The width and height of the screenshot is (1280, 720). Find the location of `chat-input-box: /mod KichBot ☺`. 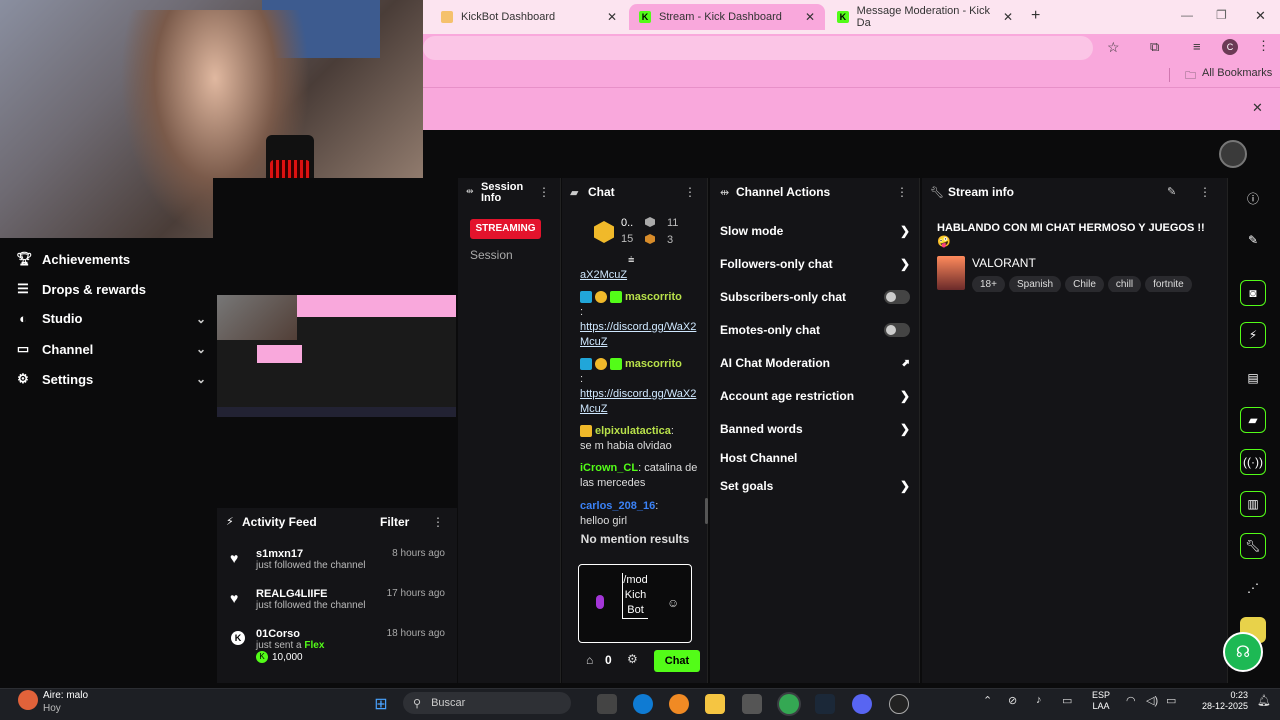

chat-input-box: /mod KichBot ☺ is located at coordinates (635, 603).